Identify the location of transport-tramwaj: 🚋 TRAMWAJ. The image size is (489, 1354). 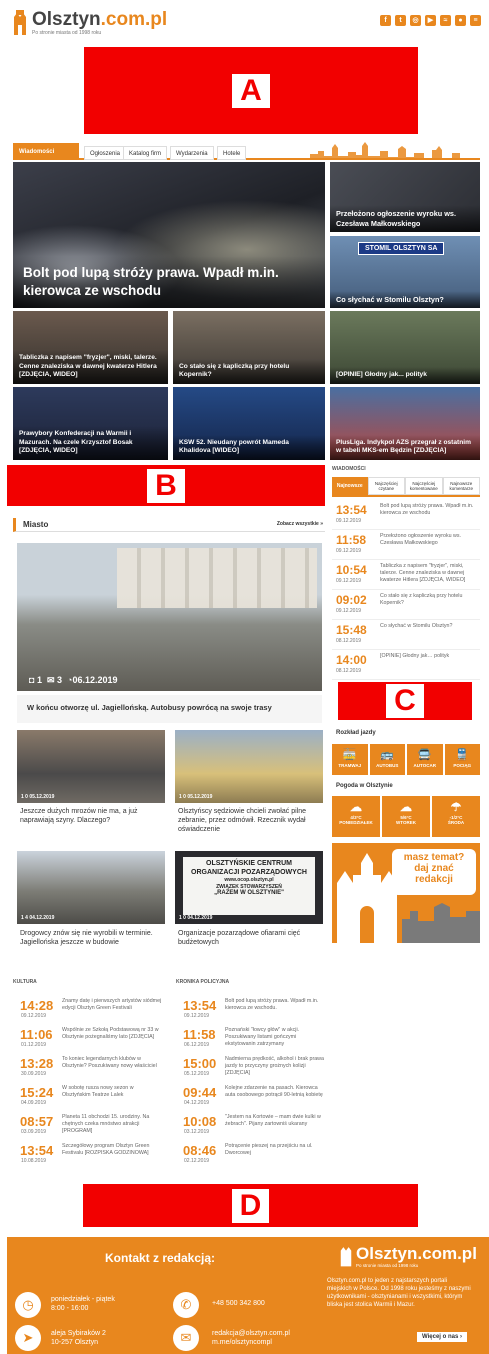
(350, 759).